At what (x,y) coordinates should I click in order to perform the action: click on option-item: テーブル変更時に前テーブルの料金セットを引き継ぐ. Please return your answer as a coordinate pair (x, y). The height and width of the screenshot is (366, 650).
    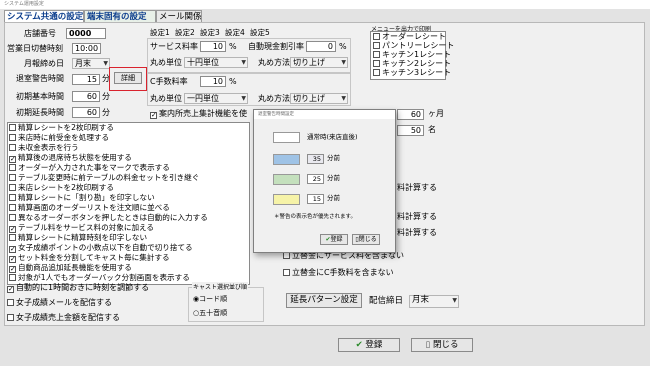
    Looking at the image, I should click on (104, 178).